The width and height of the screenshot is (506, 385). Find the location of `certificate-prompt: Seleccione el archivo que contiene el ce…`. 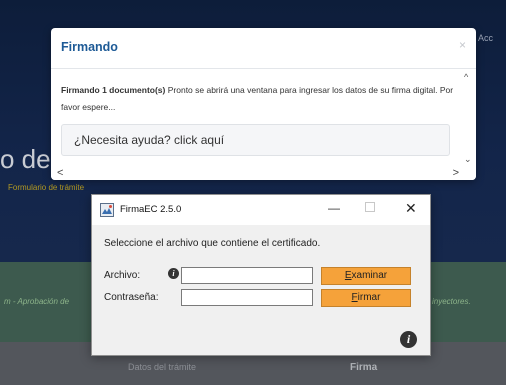

certificate-prompt: Seleccione el archivo que contiene el ce… is located at coordinates (212, 243).